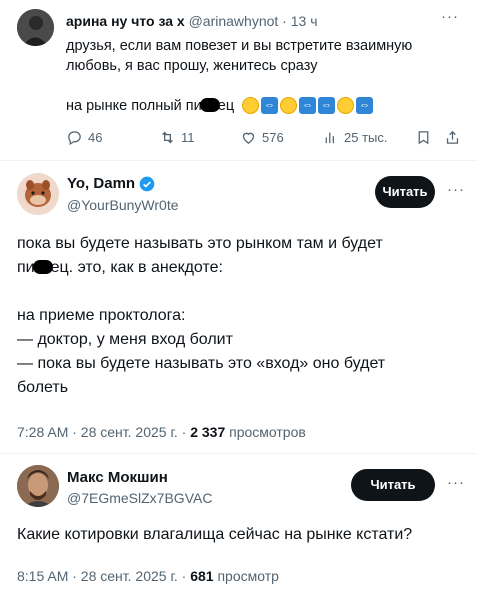 The width and height of the screenshot is (477, 600). I want to click on share-button, so click(452, 137).